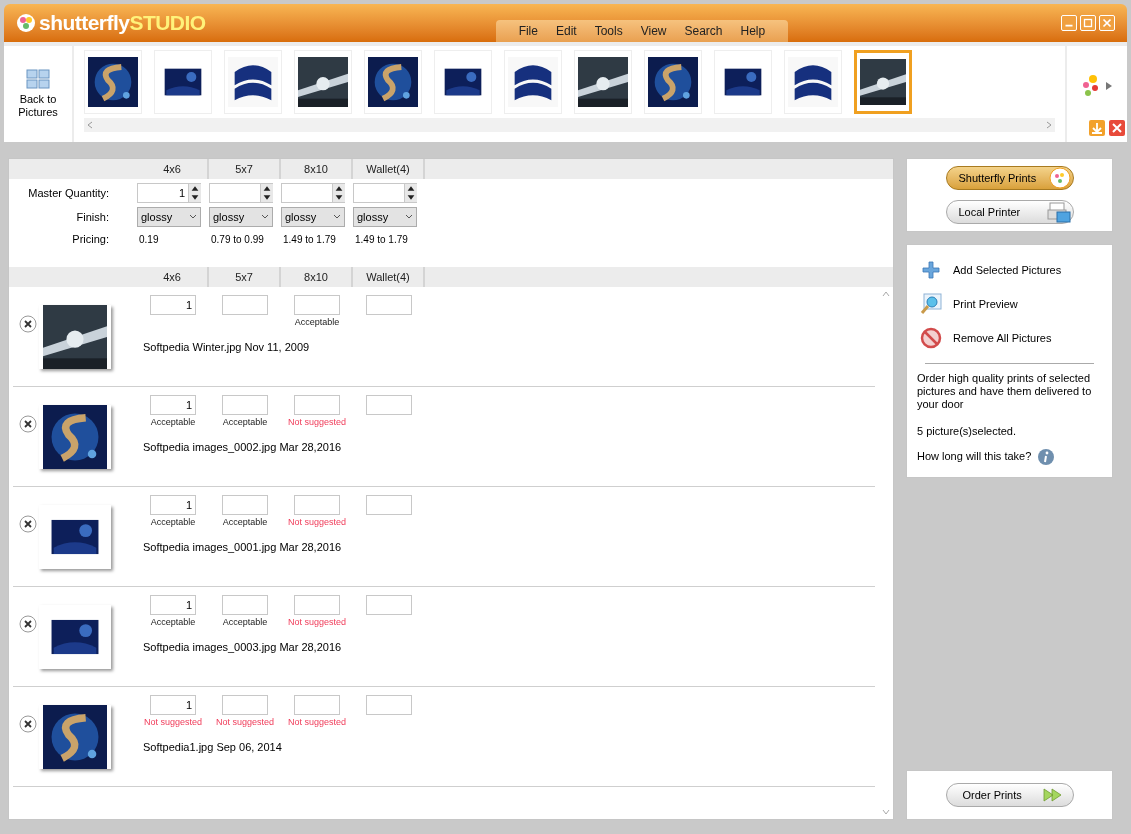 The width and height of the screenshot is (1131, 834). What do you see at coordinates (1002, 338) in the screenshot?
I see `action-link: Remove All Pictures` at bounding box center [1002, 338].